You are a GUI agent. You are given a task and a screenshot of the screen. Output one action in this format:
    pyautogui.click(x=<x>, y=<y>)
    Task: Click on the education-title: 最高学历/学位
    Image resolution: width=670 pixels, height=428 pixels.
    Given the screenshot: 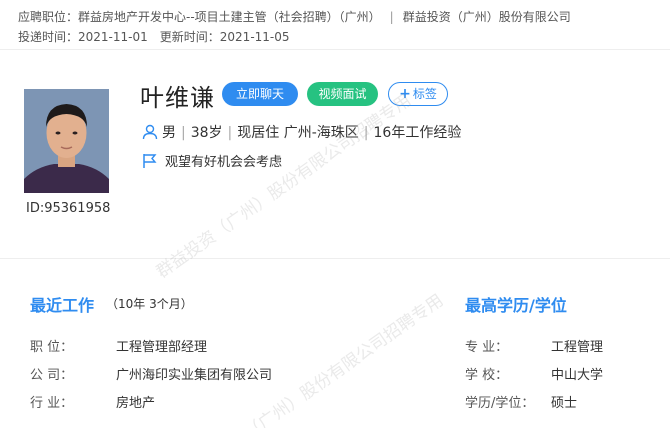 What is the action you would take?
    pyautogui.click(x=516, y=305)
    